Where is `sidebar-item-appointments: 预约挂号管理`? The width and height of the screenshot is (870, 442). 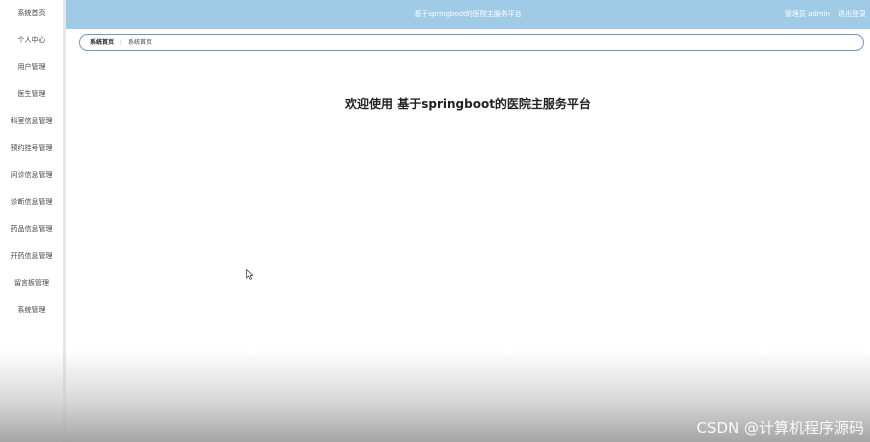 sidebar-item-appointments: 预约挂号管理 is located at coordinates (31, 148).